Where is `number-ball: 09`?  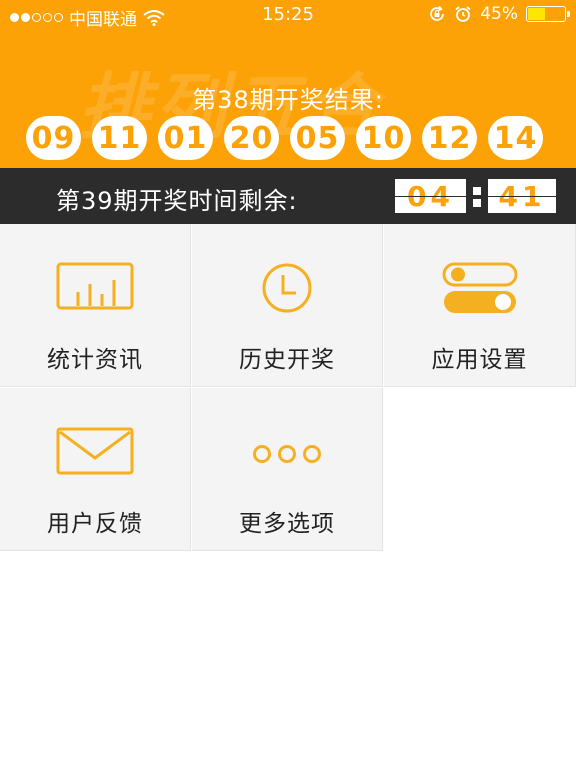 number-ball: 09 is located at coordinates (53, 138).